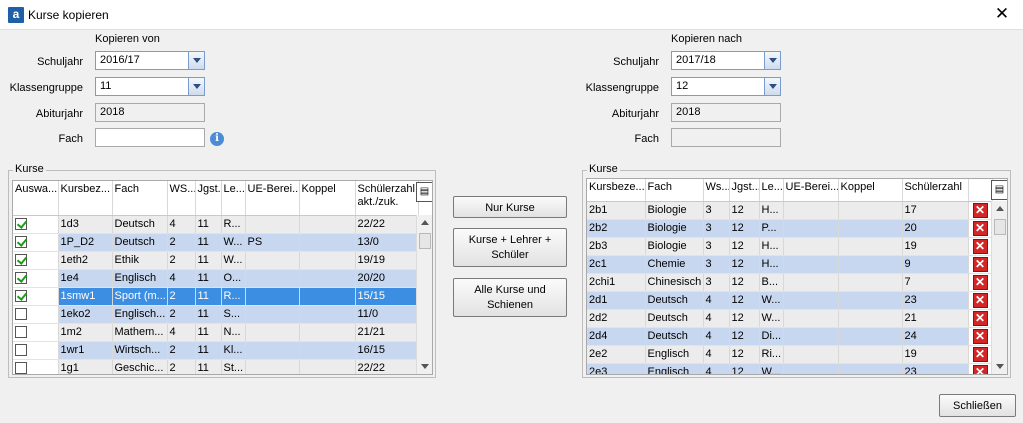 This screenshot has height=423, width=1023. I want to click on target-klassengruppe-select: 12, so click(726, 86).